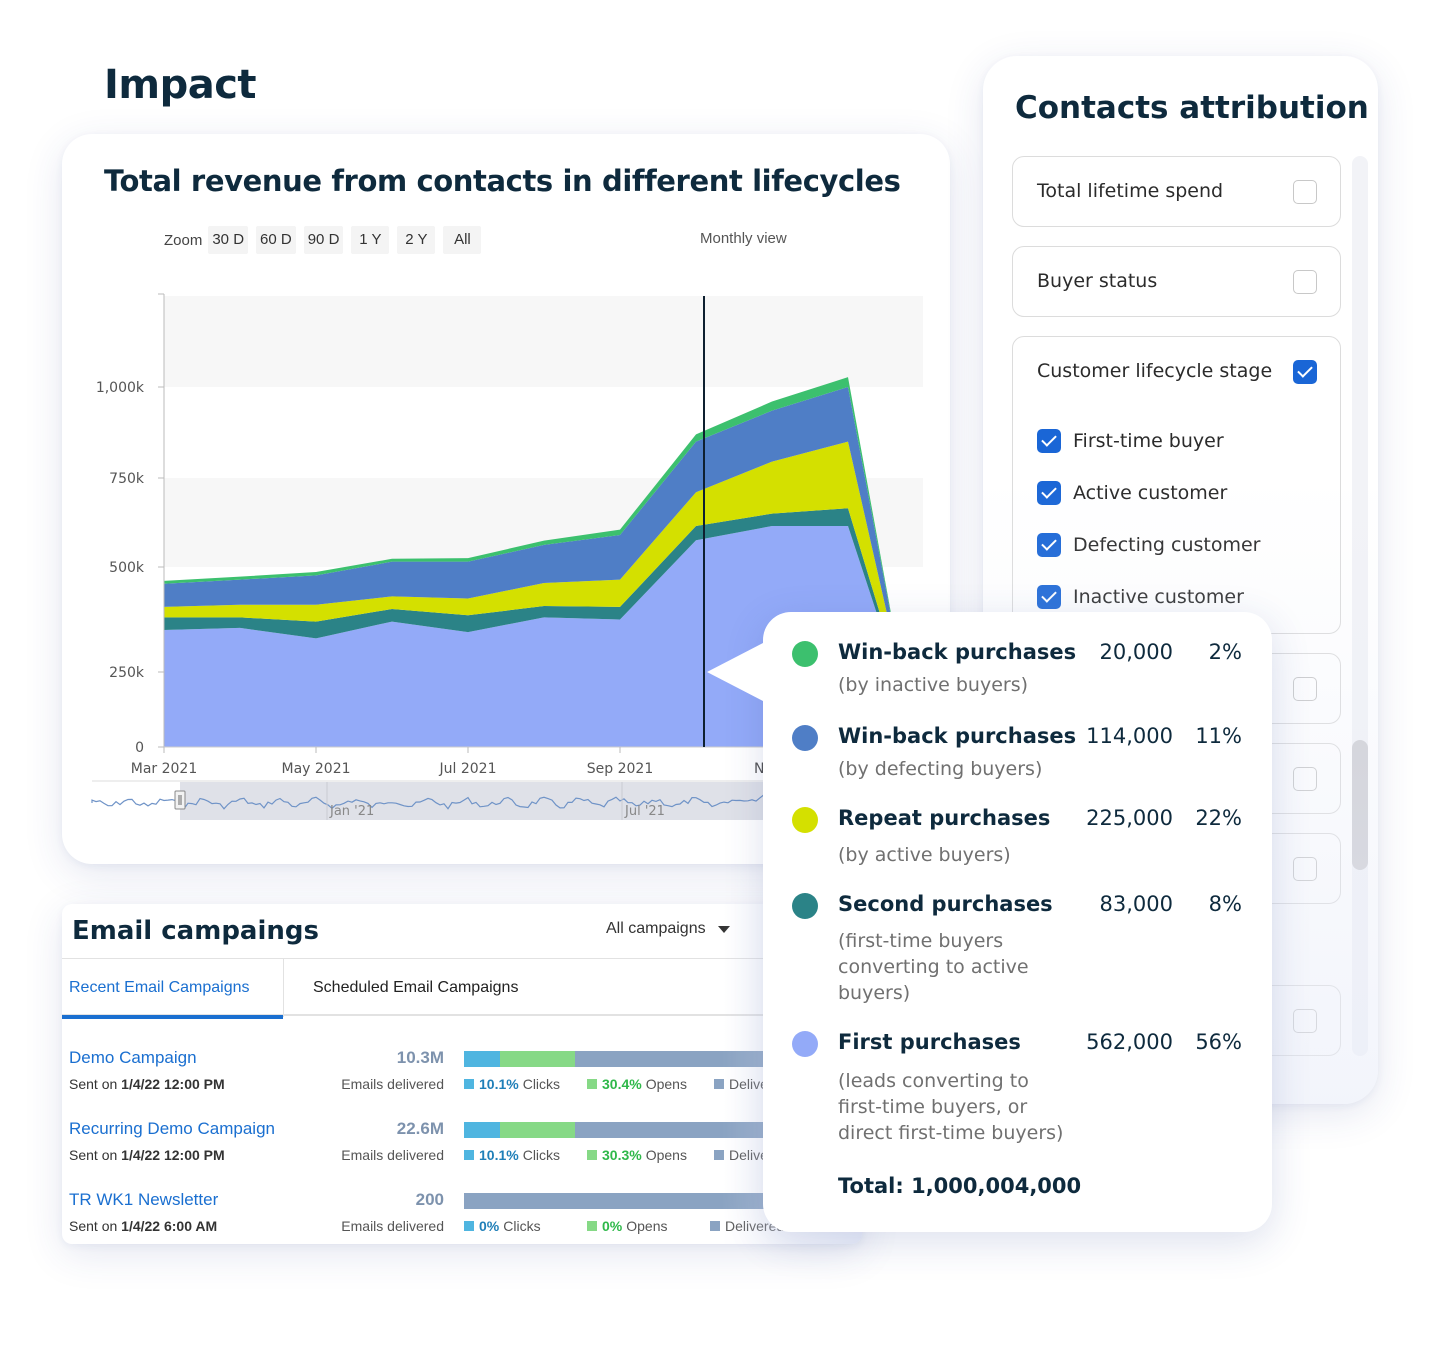  What do you see at coordinates (736, 672) in the screenshot?
I see `tooltip-arrow` at bounding box center [736, 672].